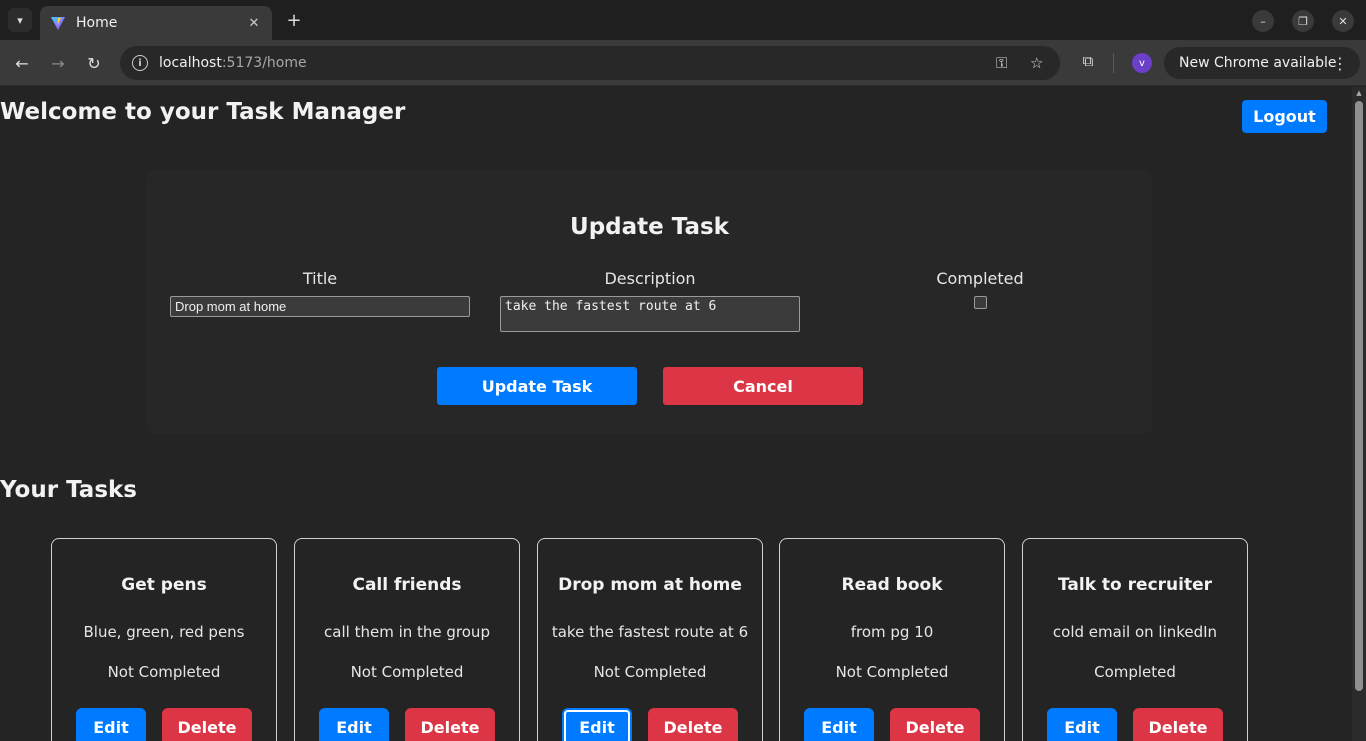 The image size is (1366, 741). Describe the element at coordinates (1001, 63) in the screenshot. I see `password-key-icon: ⚿` at that location.